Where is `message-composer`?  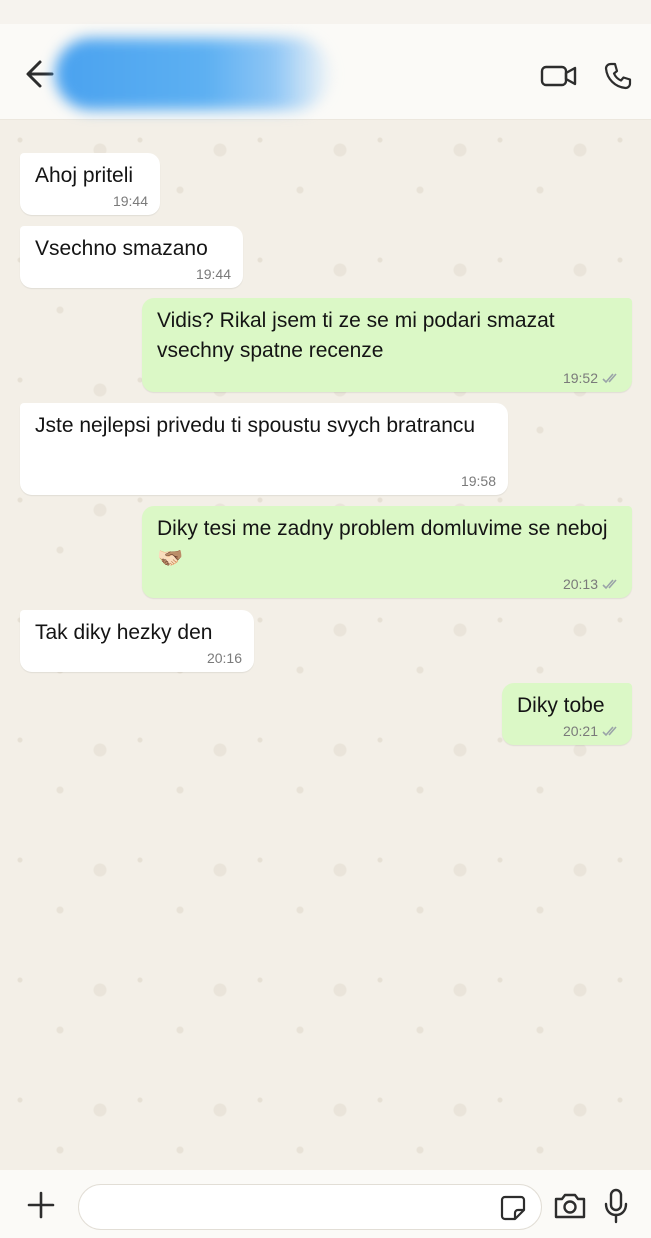
message-composer is located at coordinates (325, 1204).